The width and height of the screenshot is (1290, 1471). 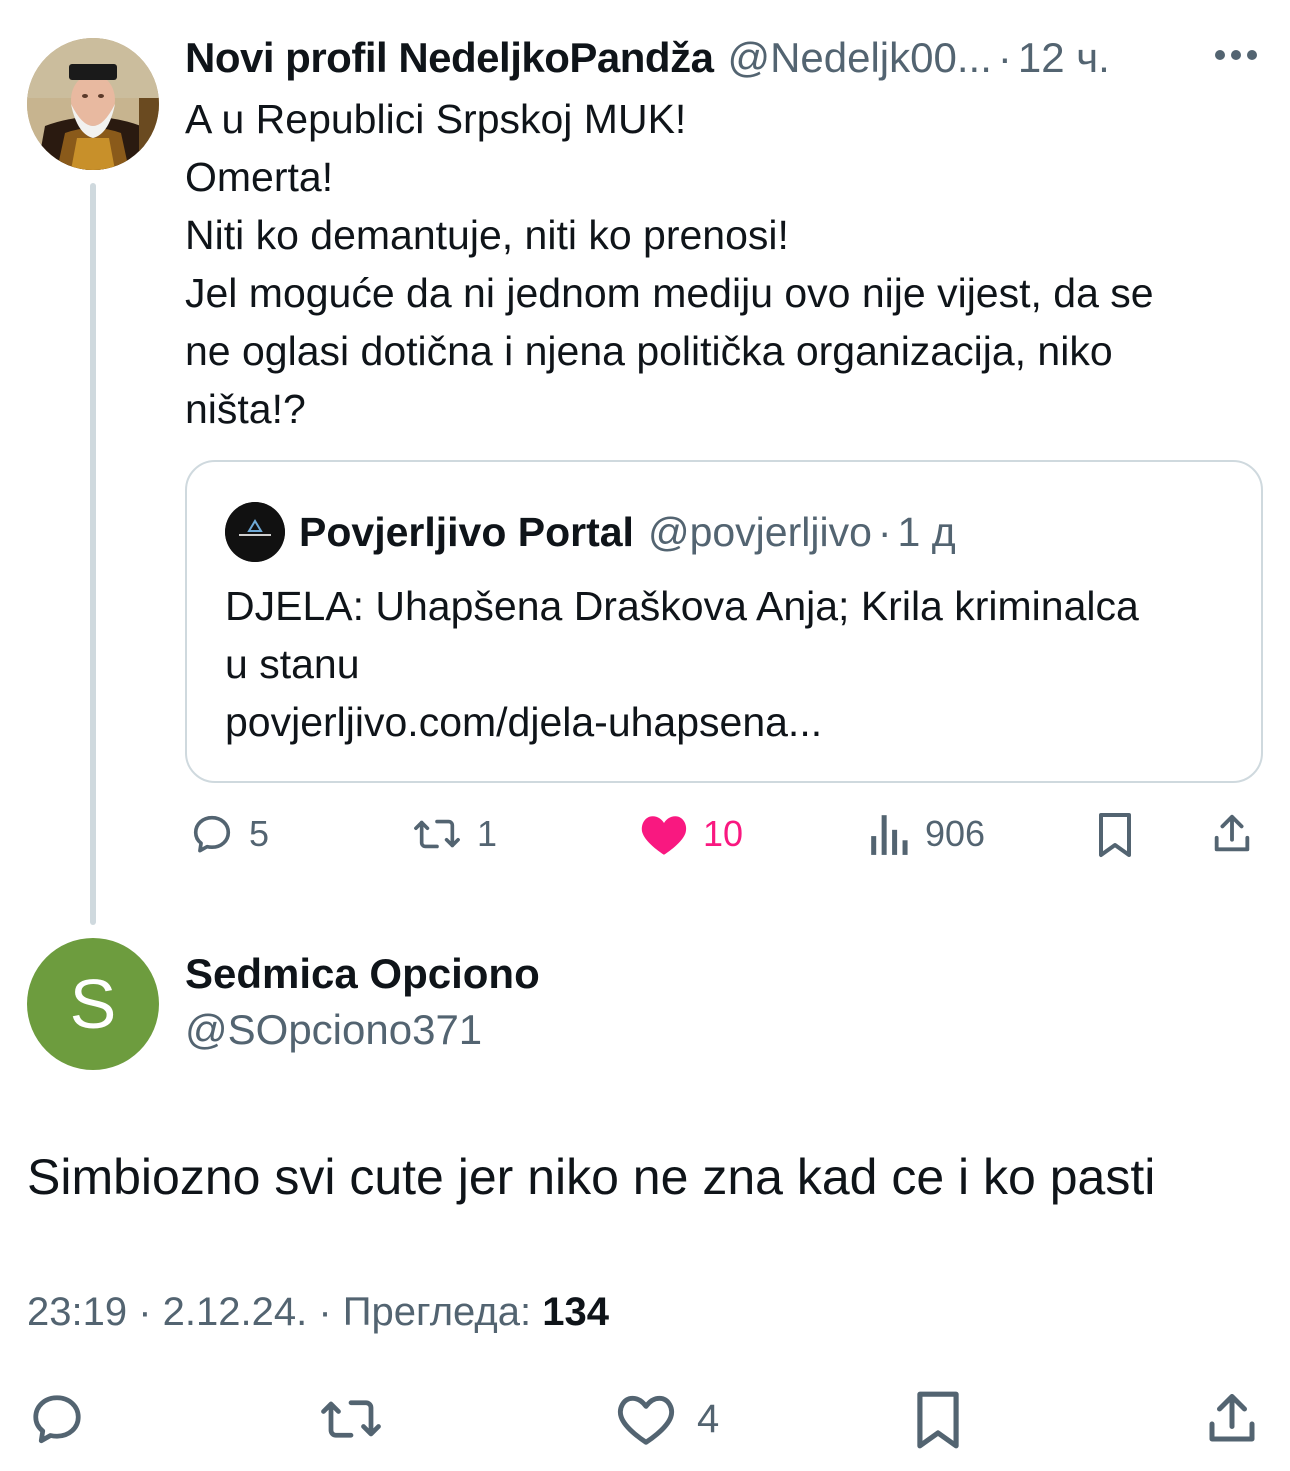 I want to click on quoted-author-avatar, so click(x=255, y=532).